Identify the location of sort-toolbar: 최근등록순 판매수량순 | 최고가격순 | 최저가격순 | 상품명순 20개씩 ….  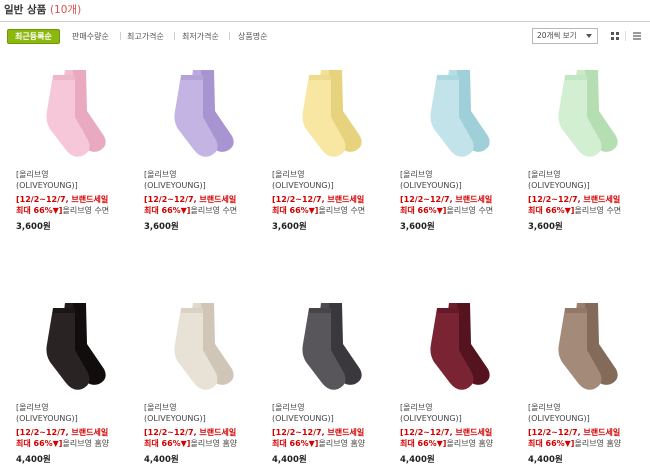
(325, 35).